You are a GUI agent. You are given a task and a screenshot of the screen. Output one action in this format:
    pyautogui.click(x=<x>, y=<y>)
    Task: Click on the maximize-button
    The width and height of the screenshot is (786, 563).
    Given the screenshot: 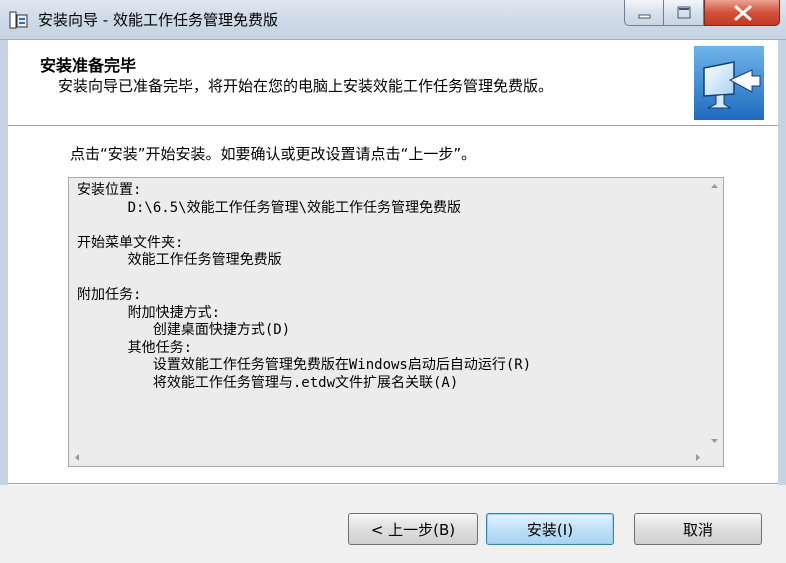 What is the action you would take?
    pyautogui.click(x=684, y=13)
    